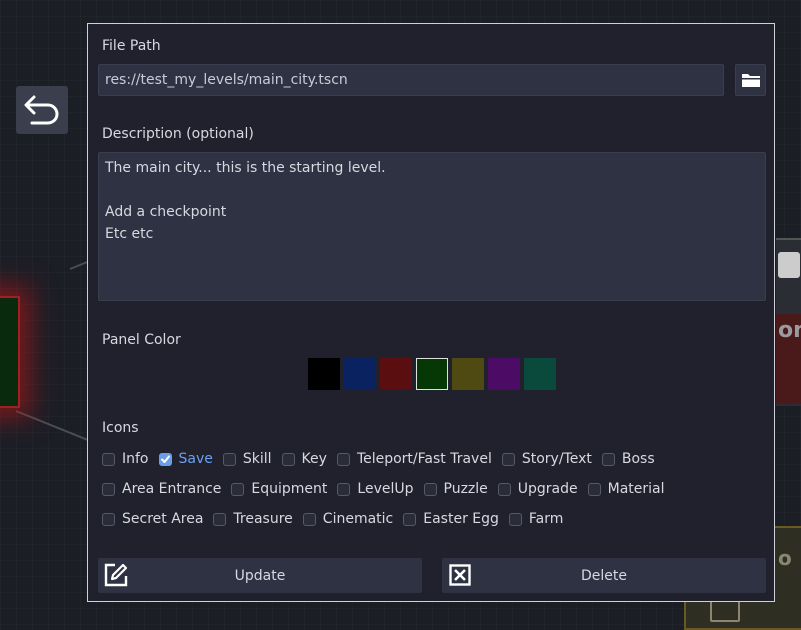 This screenshot has width=801, height=630. I want to click on icon-checkbox-label: Boss, so click(638, 459).